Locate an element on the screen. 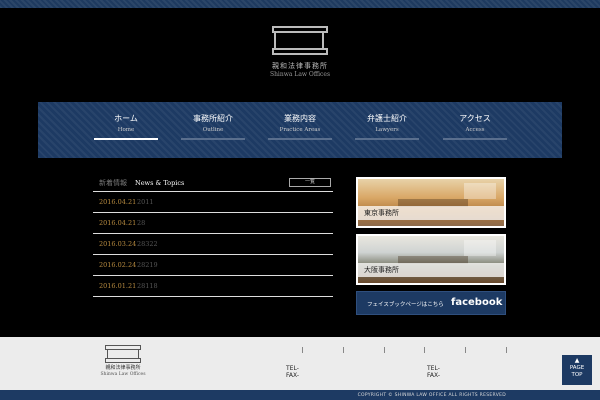 This screenshot has width=600, height=400. logo-name-en: Shinwa Law Offices is located at coordinates (300, 74).